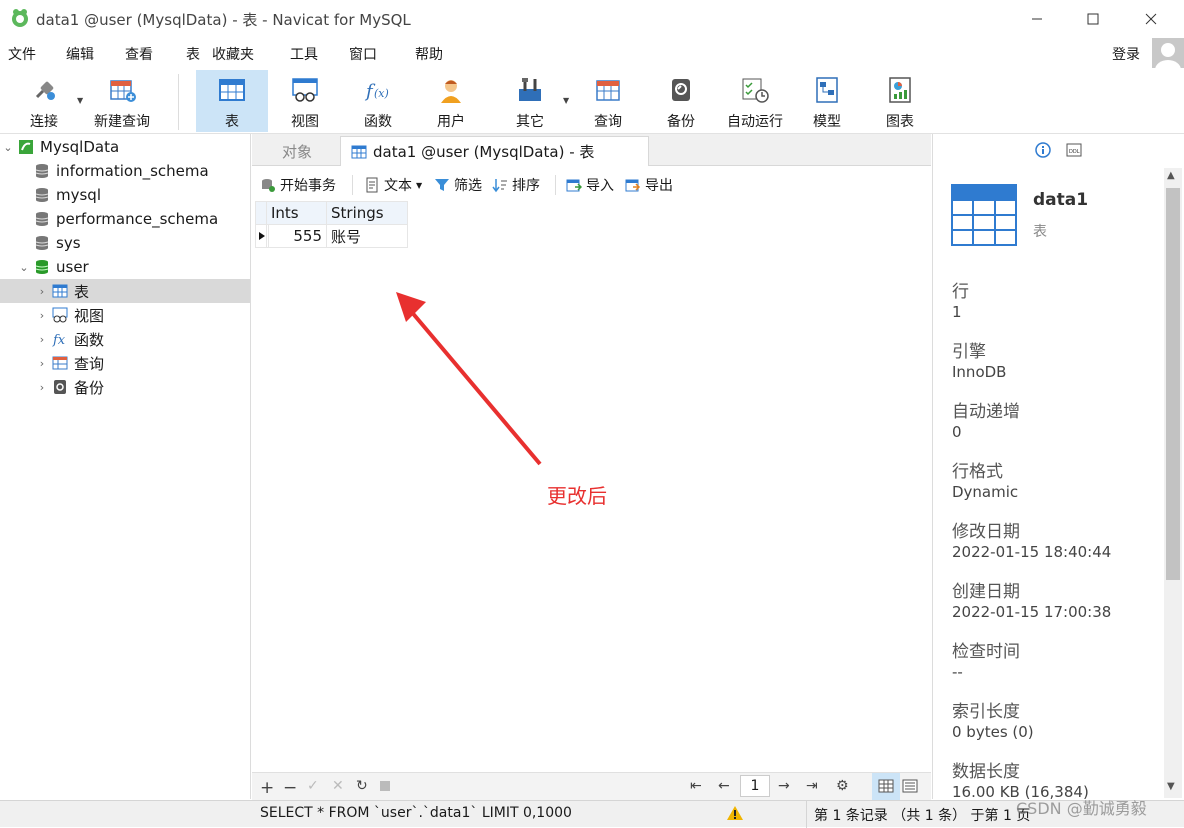 The image size is (1184, 828). Describe the element at coordinates (304, 54) in the screenshot. I see `menu-tools: 工具` at that location.